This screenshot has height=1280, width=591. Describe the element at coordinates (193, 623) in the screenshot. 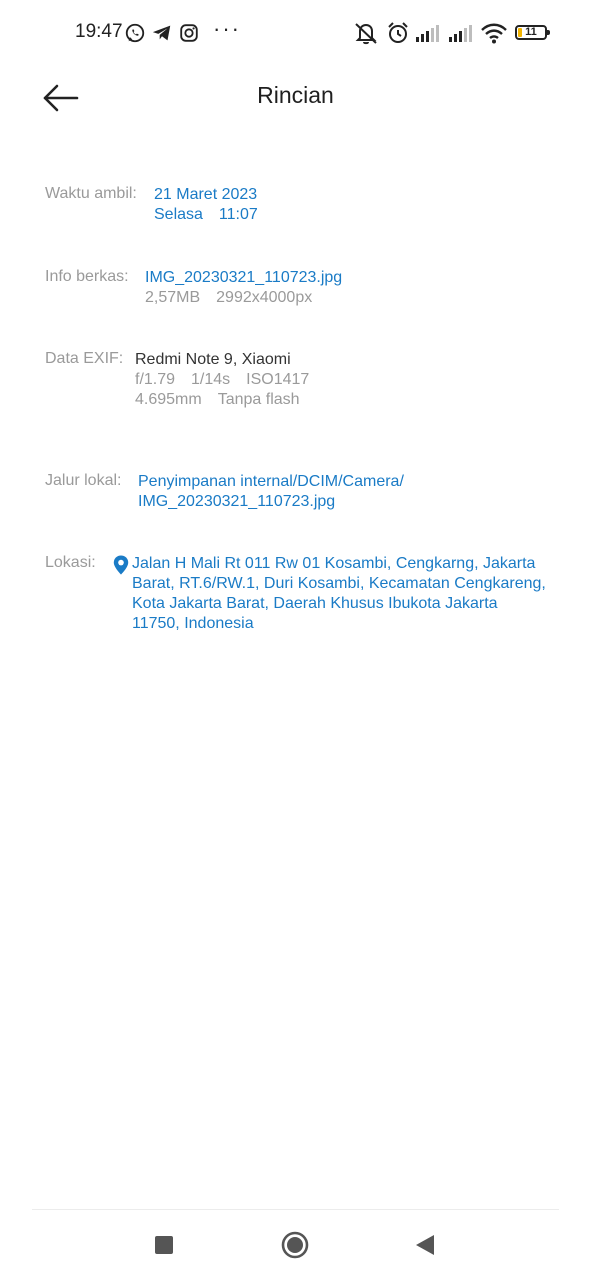

I see `location-line-4: 11750, Indonesia` at that location.